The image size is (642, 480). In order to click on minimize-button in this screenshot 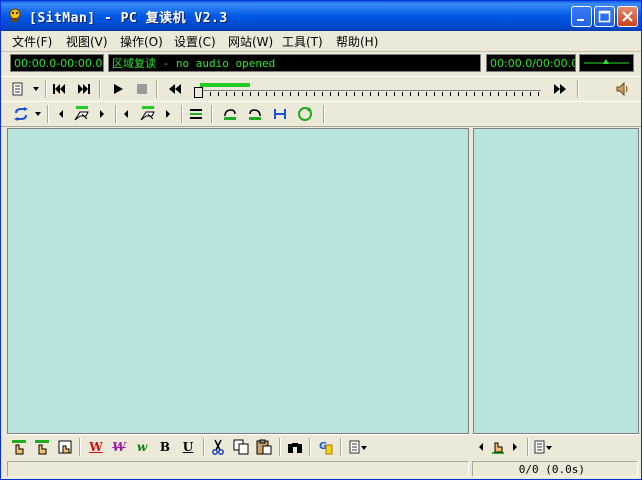, I will do `click(581, 16)`.